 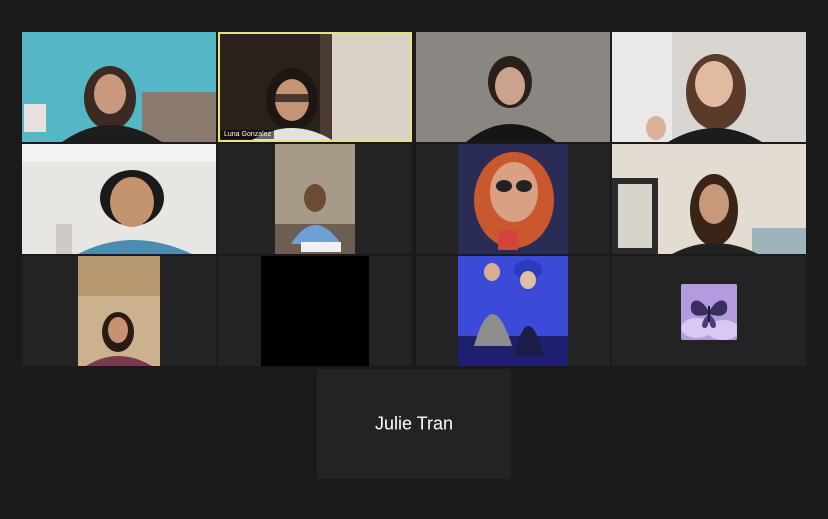 I want to click on participant-name-label: Julie Tran, so click(x=414, y=423).